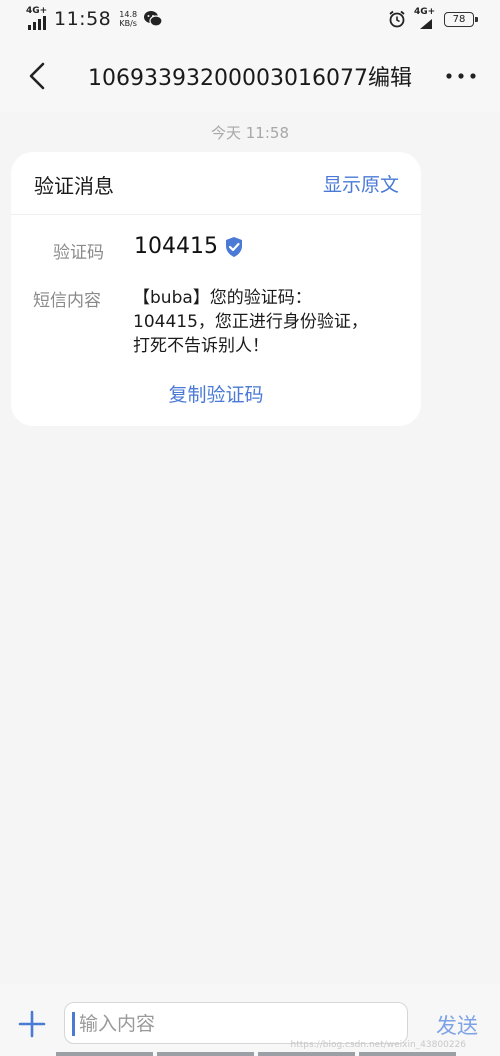 The height and width of the screenshot is (1056, 500). I want to click on network-speed: 14.8 KB/s, so click(128, 19).